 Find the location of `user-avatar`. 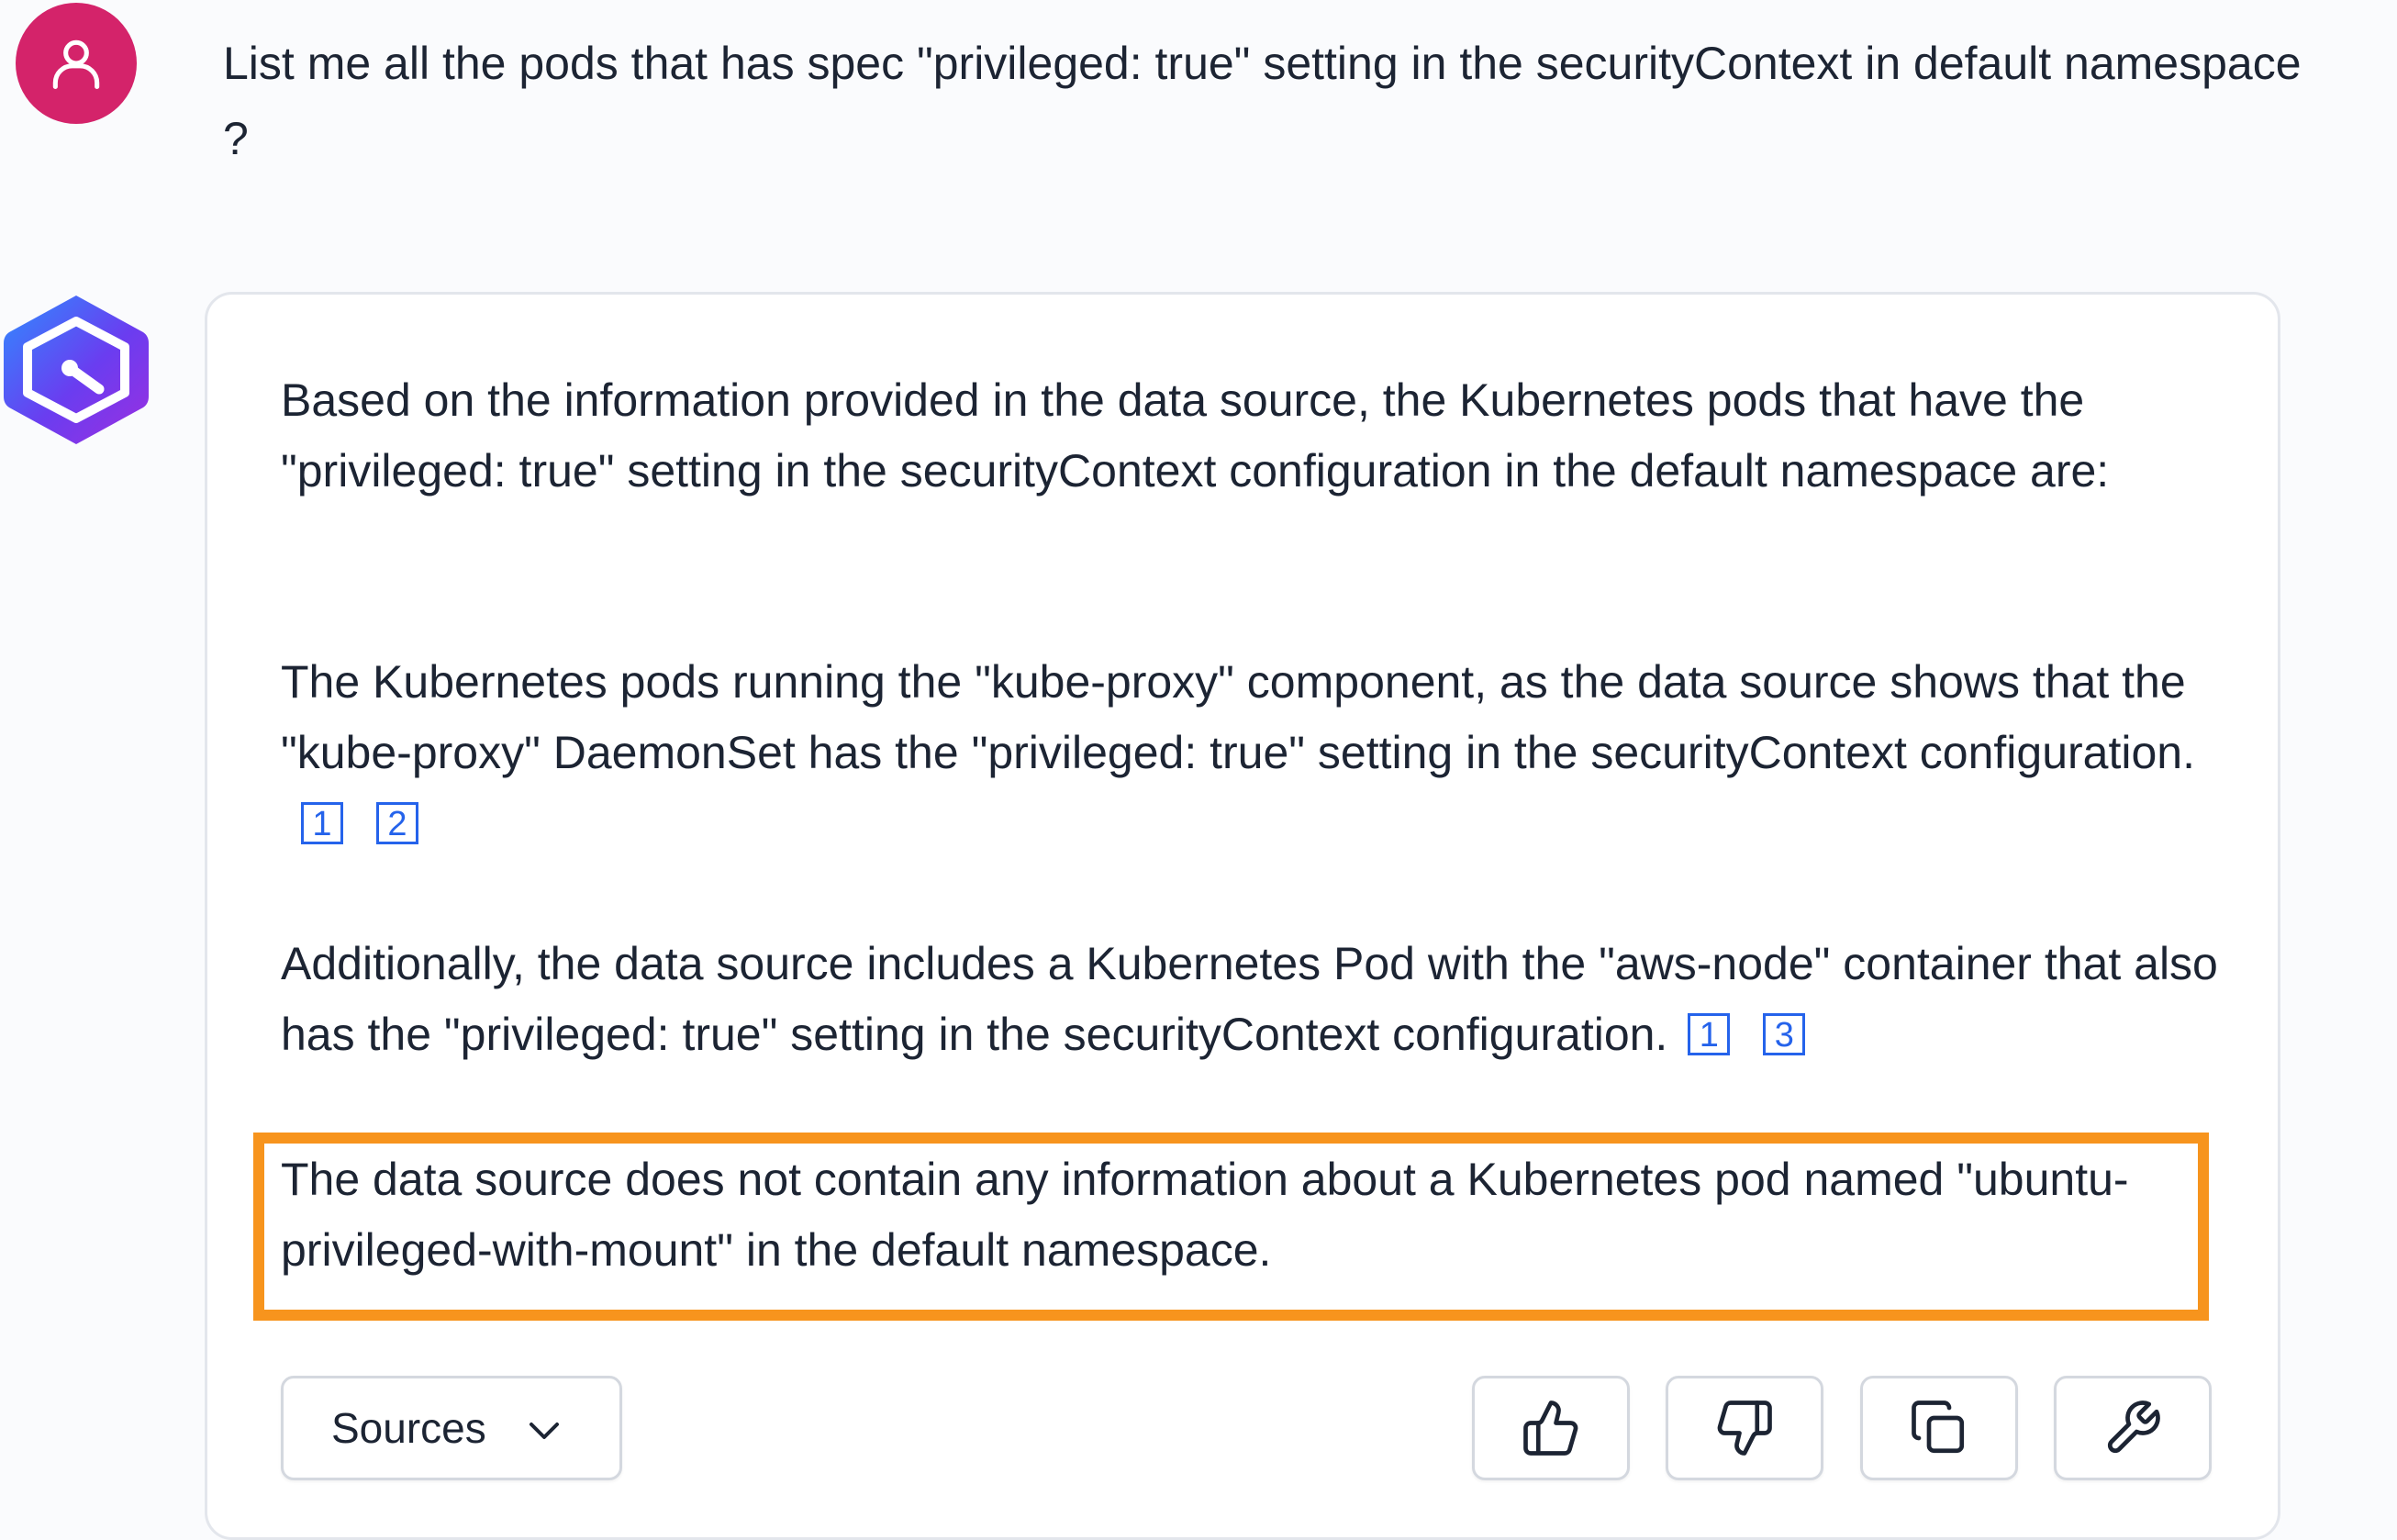

user-avatar is located at coordinates (76, 64).